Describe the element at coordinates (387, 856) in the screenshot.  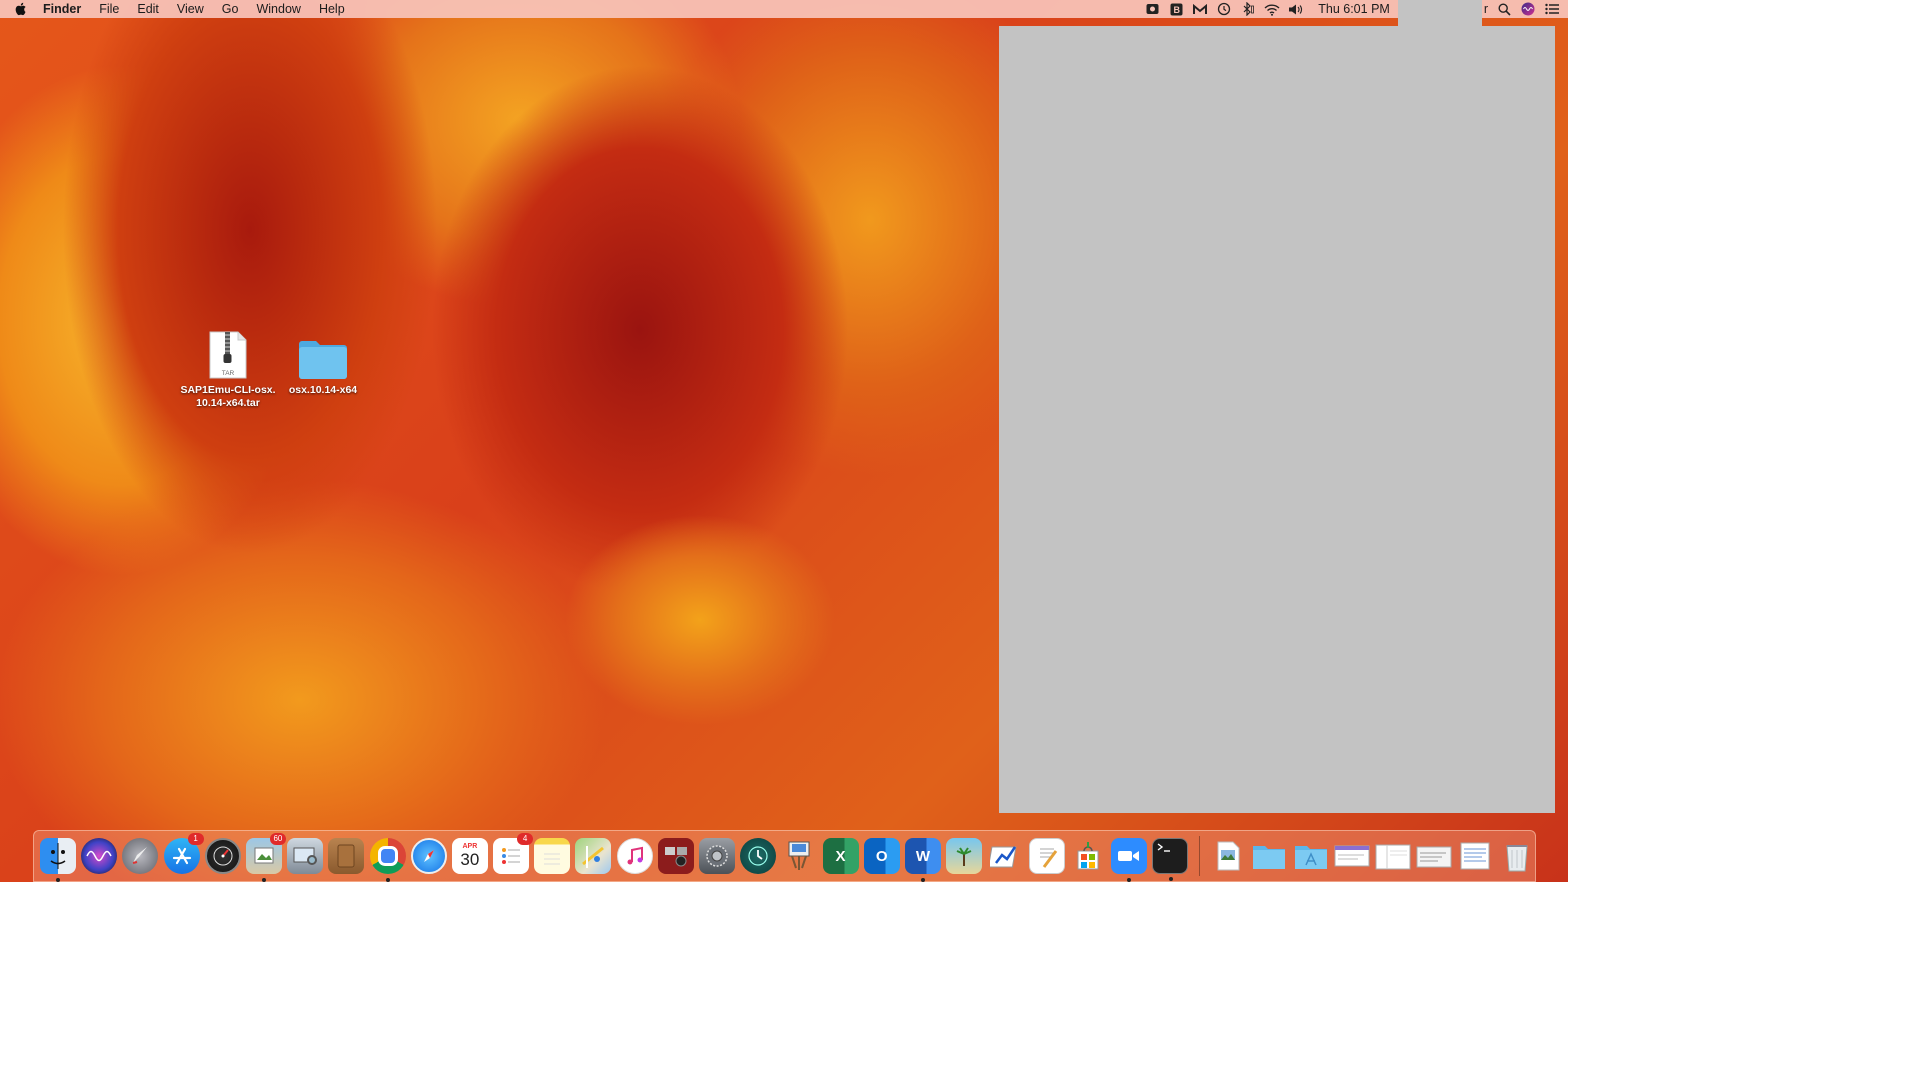
I see `chrome-center-icon` at that location.